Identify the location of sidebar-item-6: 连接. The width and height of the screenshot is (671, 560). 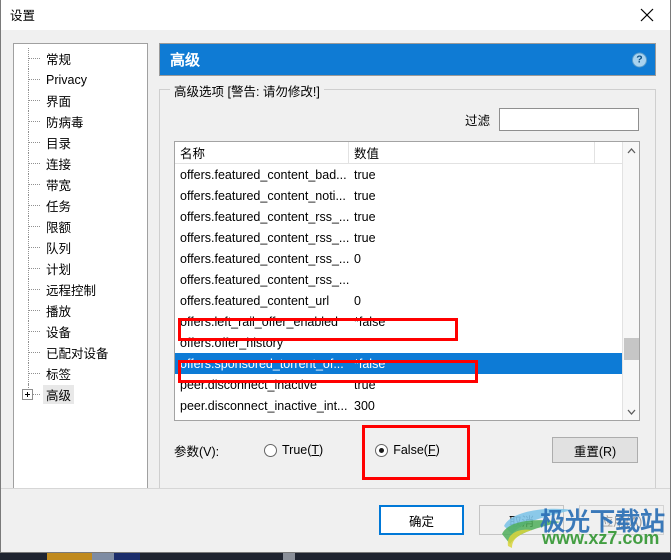
(80, 163).